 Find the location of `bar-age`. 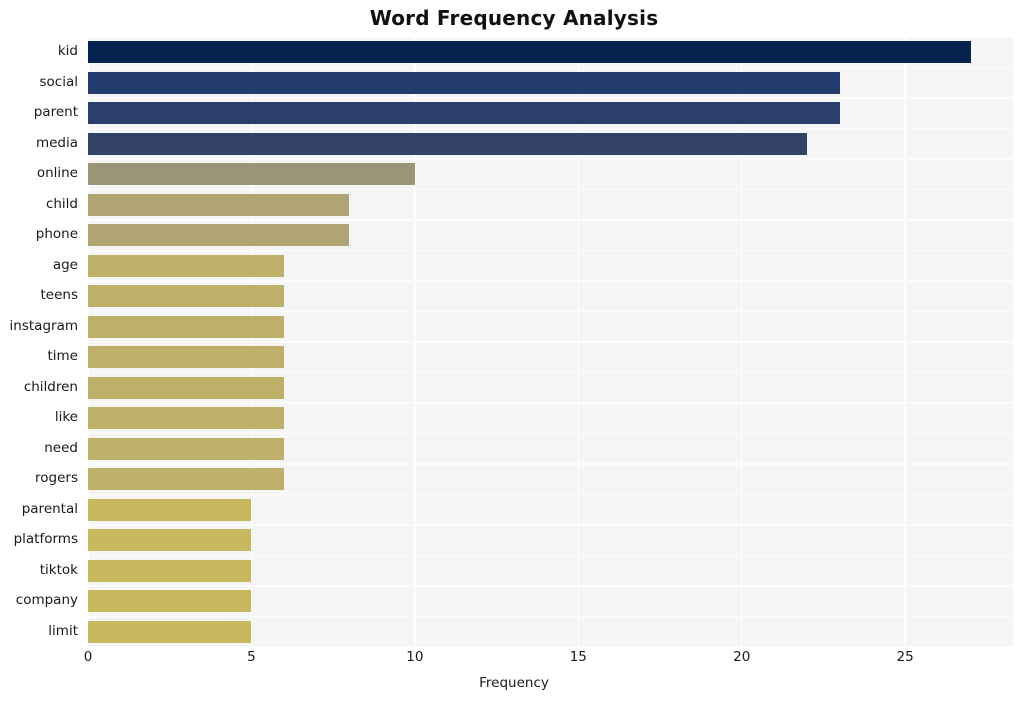

bar-age is located at coordinates (186, 265).